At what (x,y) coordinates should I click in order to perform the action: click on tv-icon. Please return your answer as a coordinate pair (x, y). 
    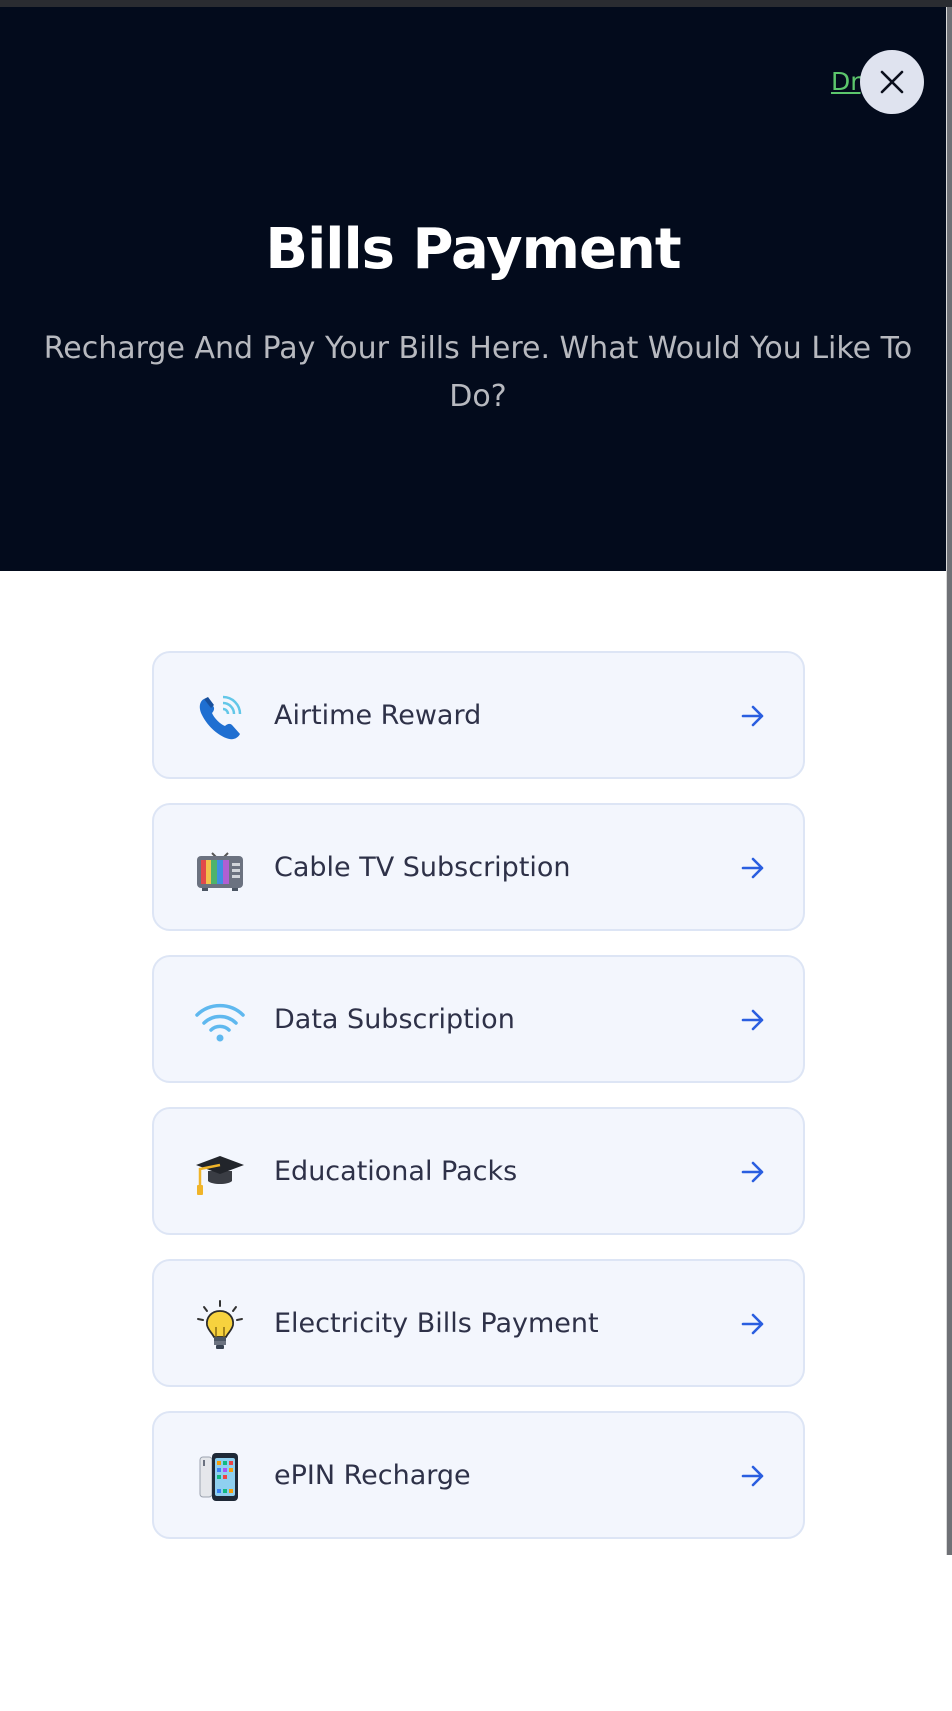
    Looking at the image, I should click on (220, 871).